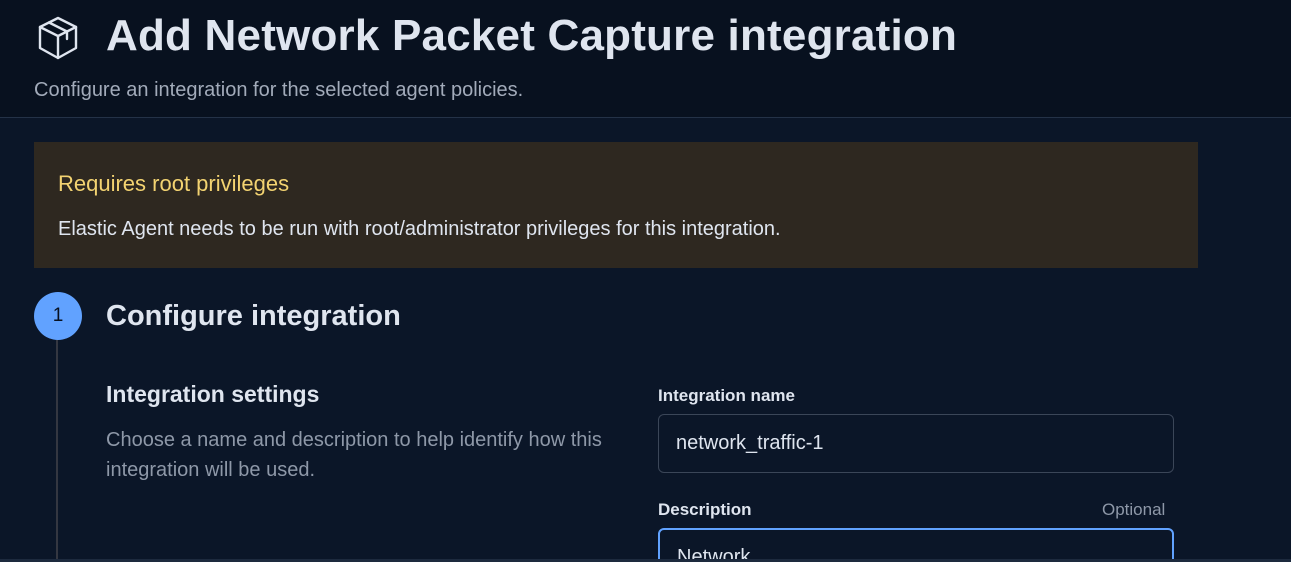  What do you see at coordinates (726, 395) in the screenshot?
I see `integration-name-label: Integration name` at bounding box center [726, 395].